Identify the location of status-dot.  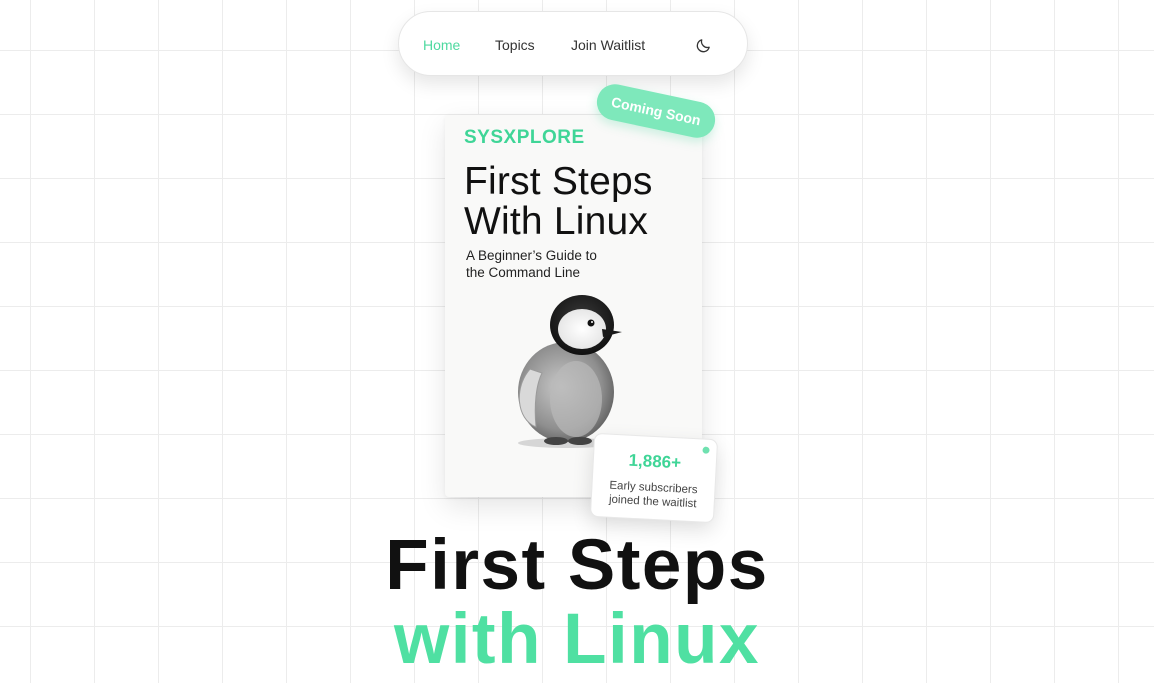
(706, 450).